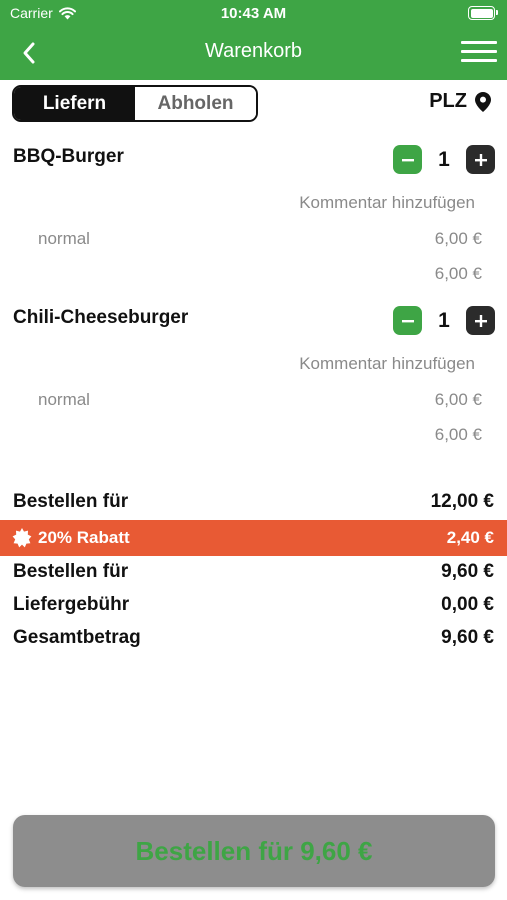 This screenshot has height=900, width=507. I want to click on discount-label-group: 20% Rabatt, so click(71, 538).